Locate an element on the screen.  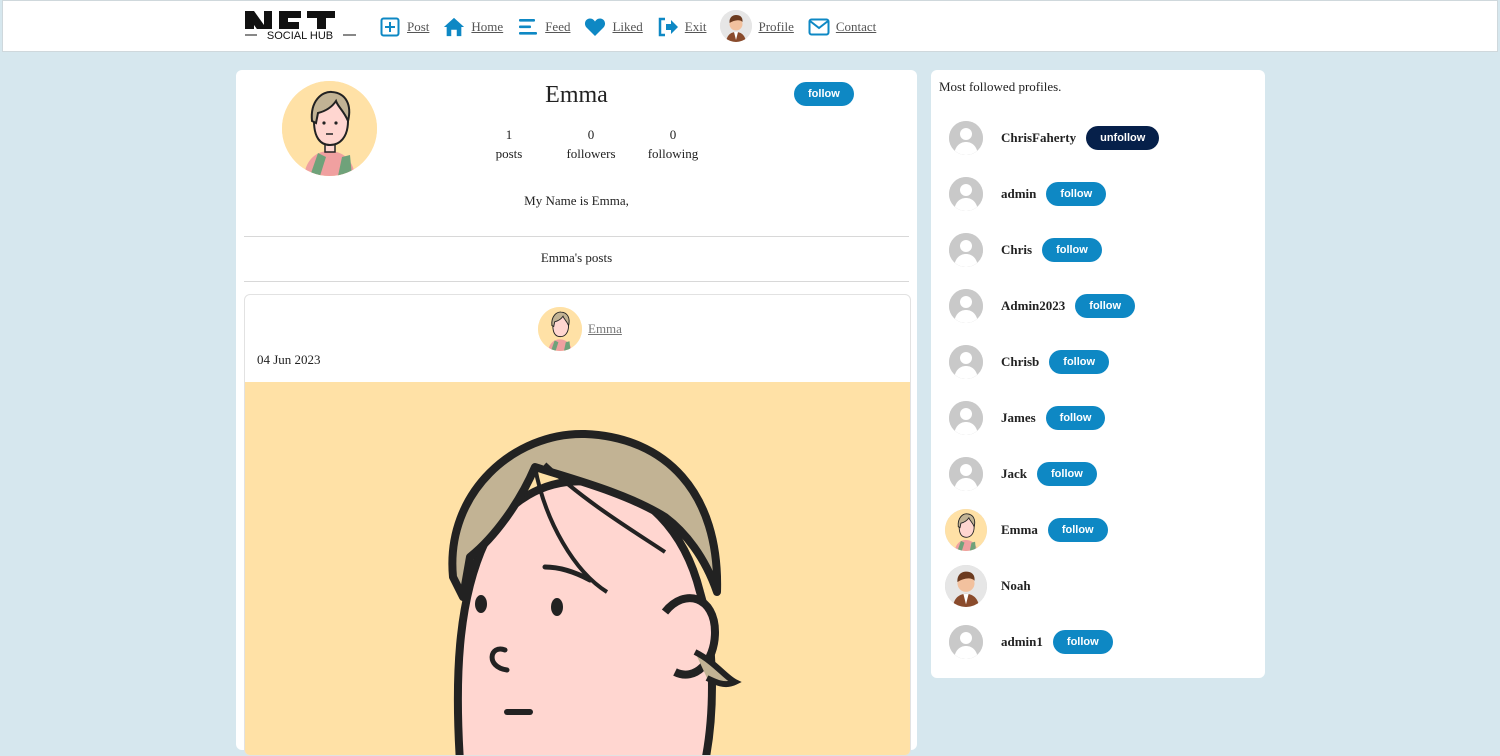
profile-row: Jack follow is located at coordinates (1052, 474).